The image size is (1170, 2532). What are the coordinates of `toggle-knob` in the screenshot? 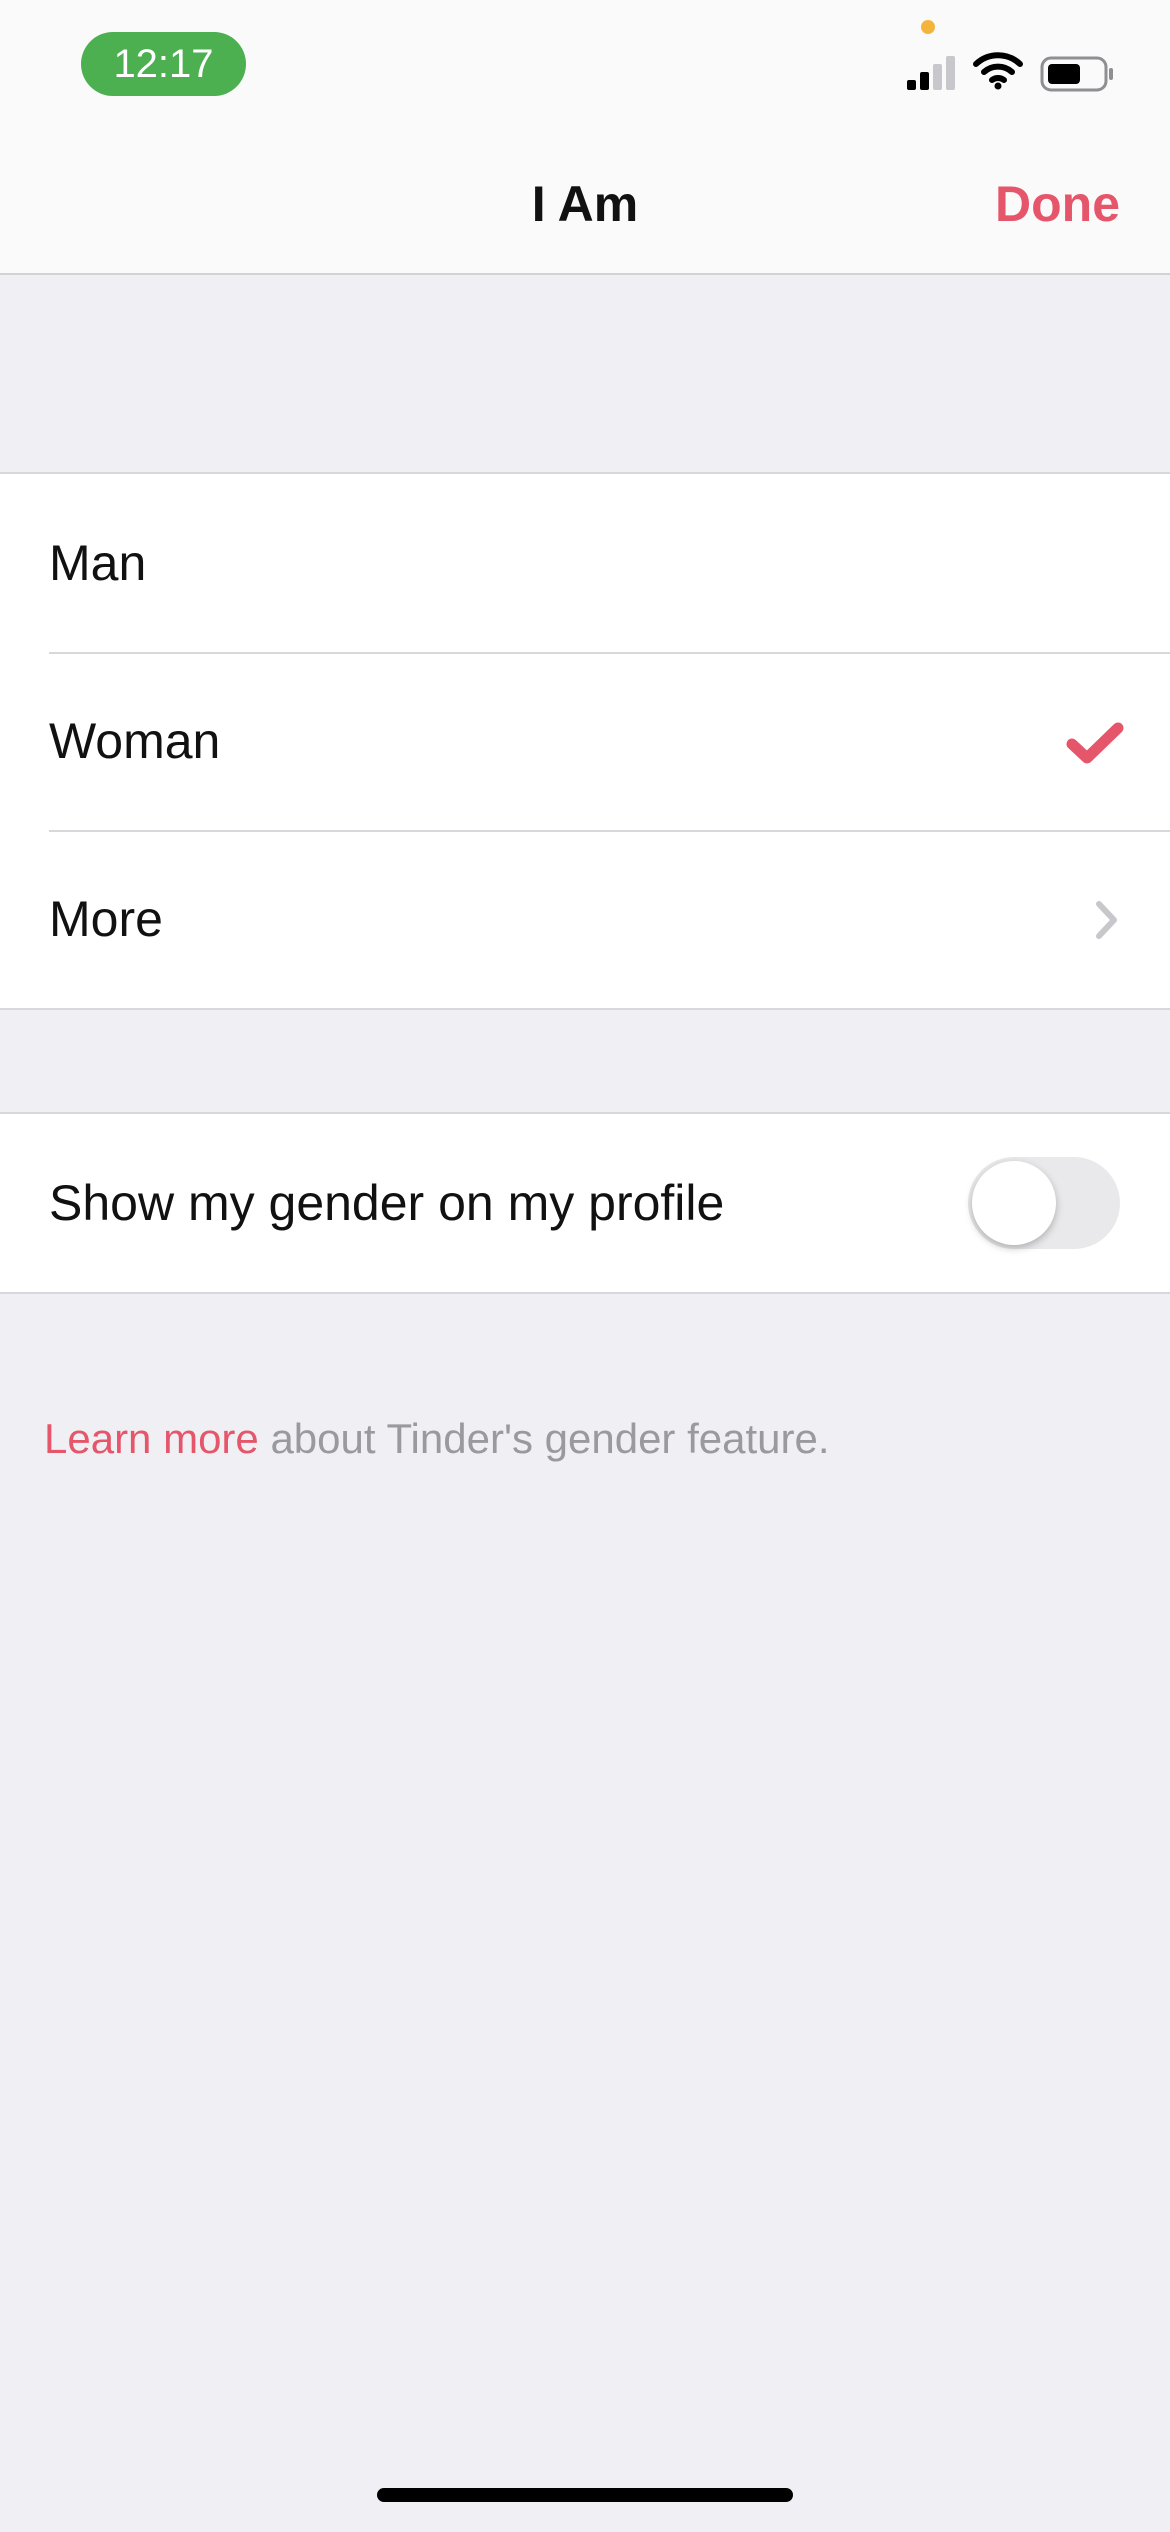 It's located at (1014, 1203).